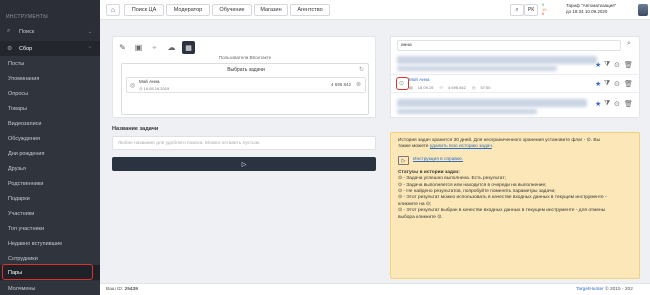 Image resolution: width=650 pixels, height=295 pixels. Describe the element at coordinates (590, 289) in the screenshot. I see `brand-link: TargetHunter` at that location.